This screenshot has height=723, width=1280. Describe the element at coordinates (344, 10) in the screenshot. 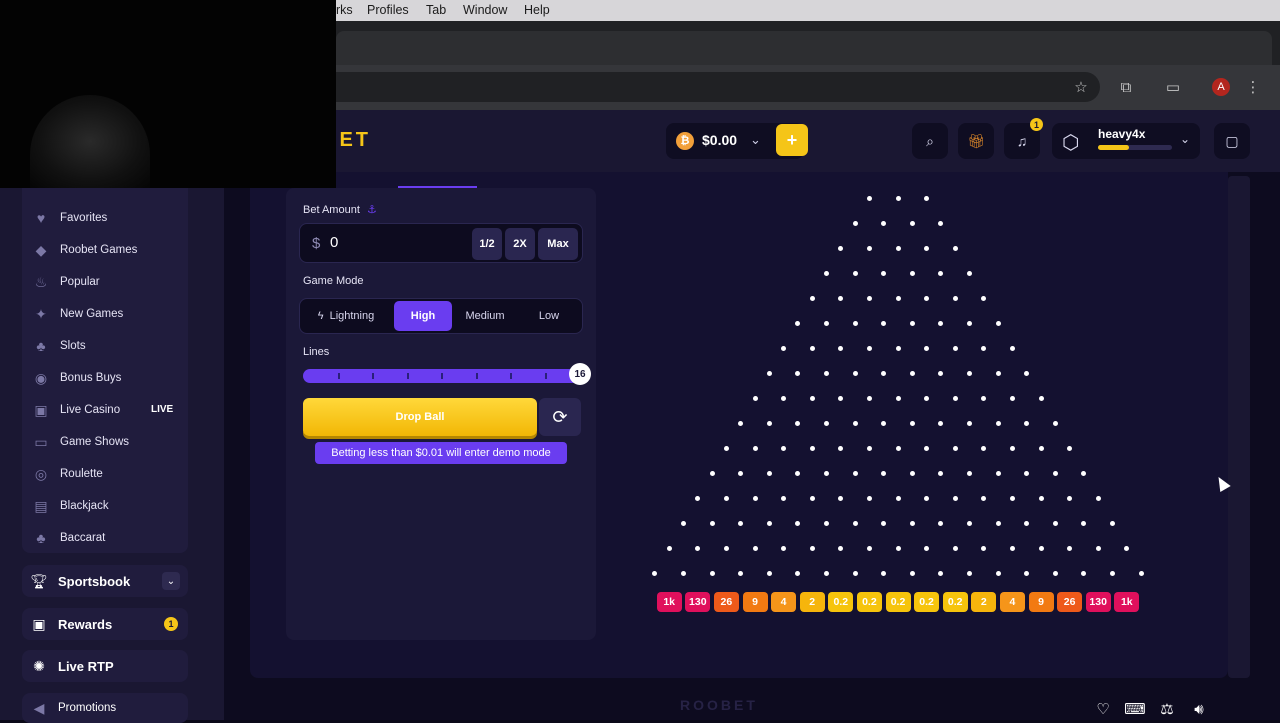

I see `menu-bookmarks: rks` at that location.